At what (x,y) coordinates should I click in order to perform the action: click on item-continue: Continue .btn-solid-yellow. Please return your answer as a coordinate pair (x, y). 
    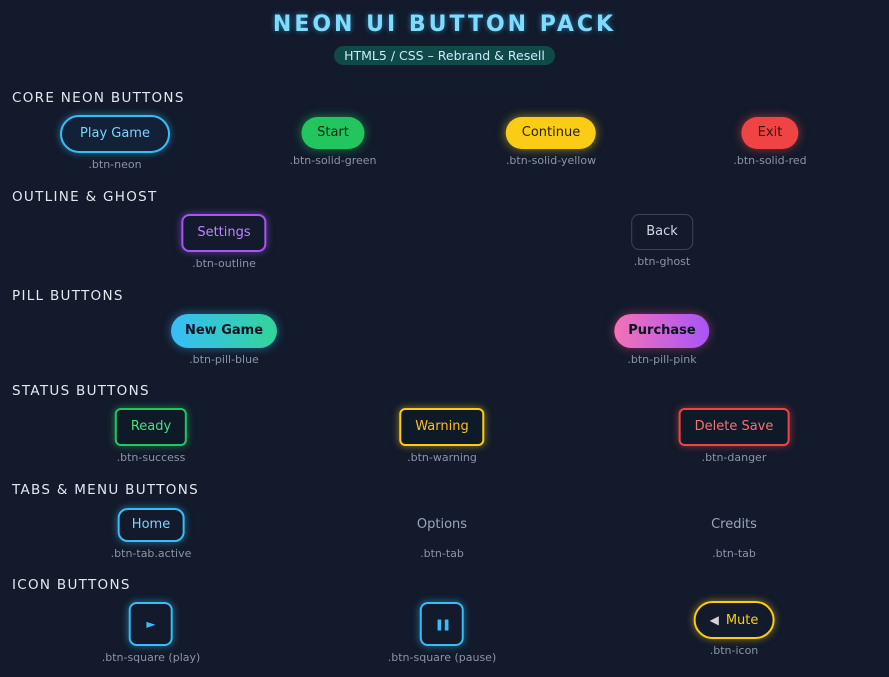
    Looking at the image, I should click on (551, 142).